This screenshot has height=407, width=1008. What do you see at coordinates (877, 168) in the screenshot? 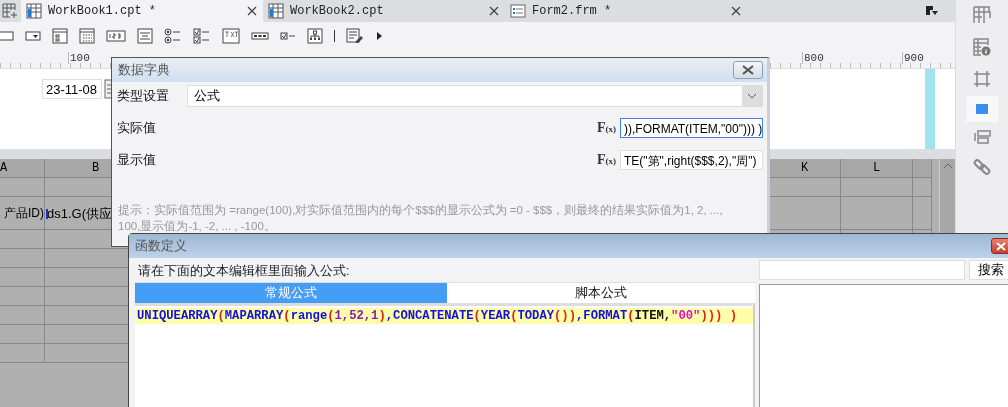
I see `column-header: L` at bounding box center [877, 168].